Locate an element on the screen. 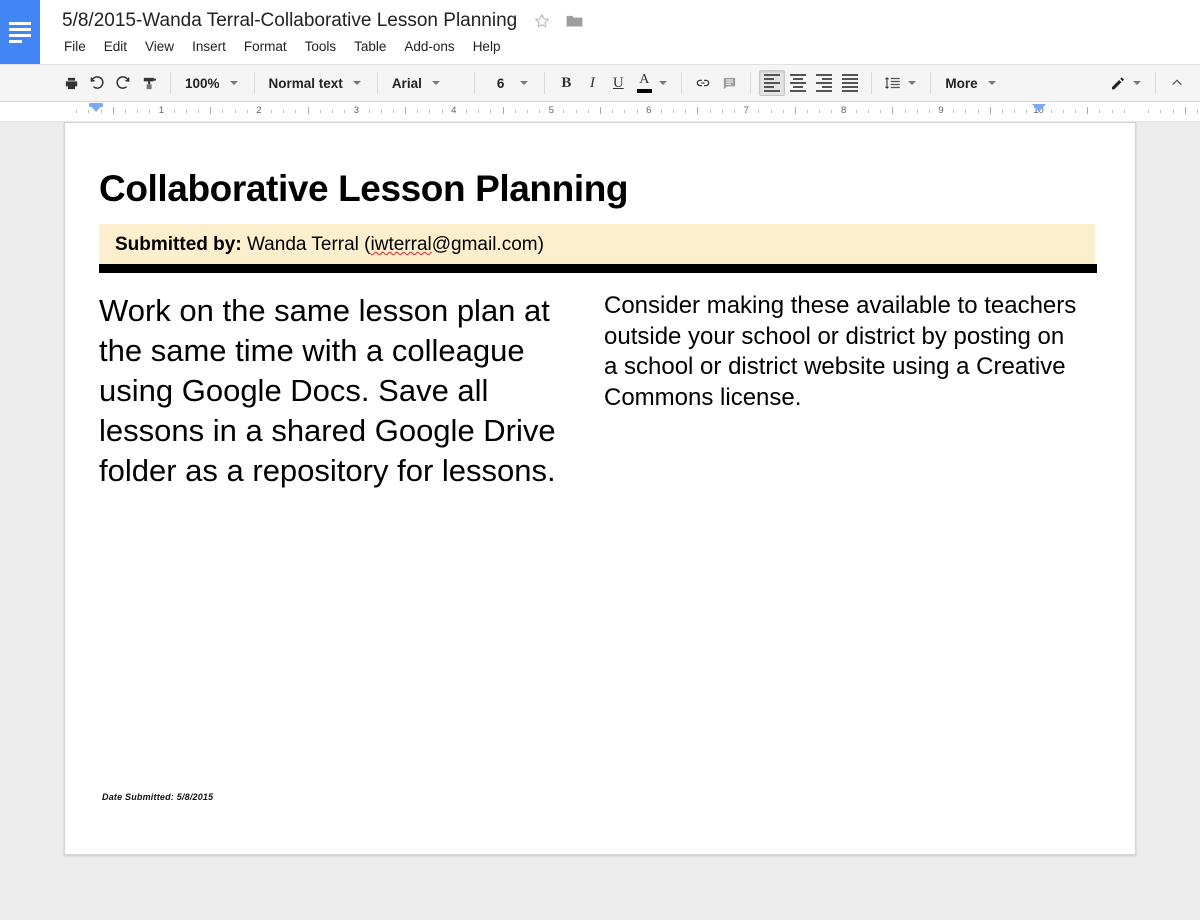  chevron-up-icon is located at coordinates (1177, 83).